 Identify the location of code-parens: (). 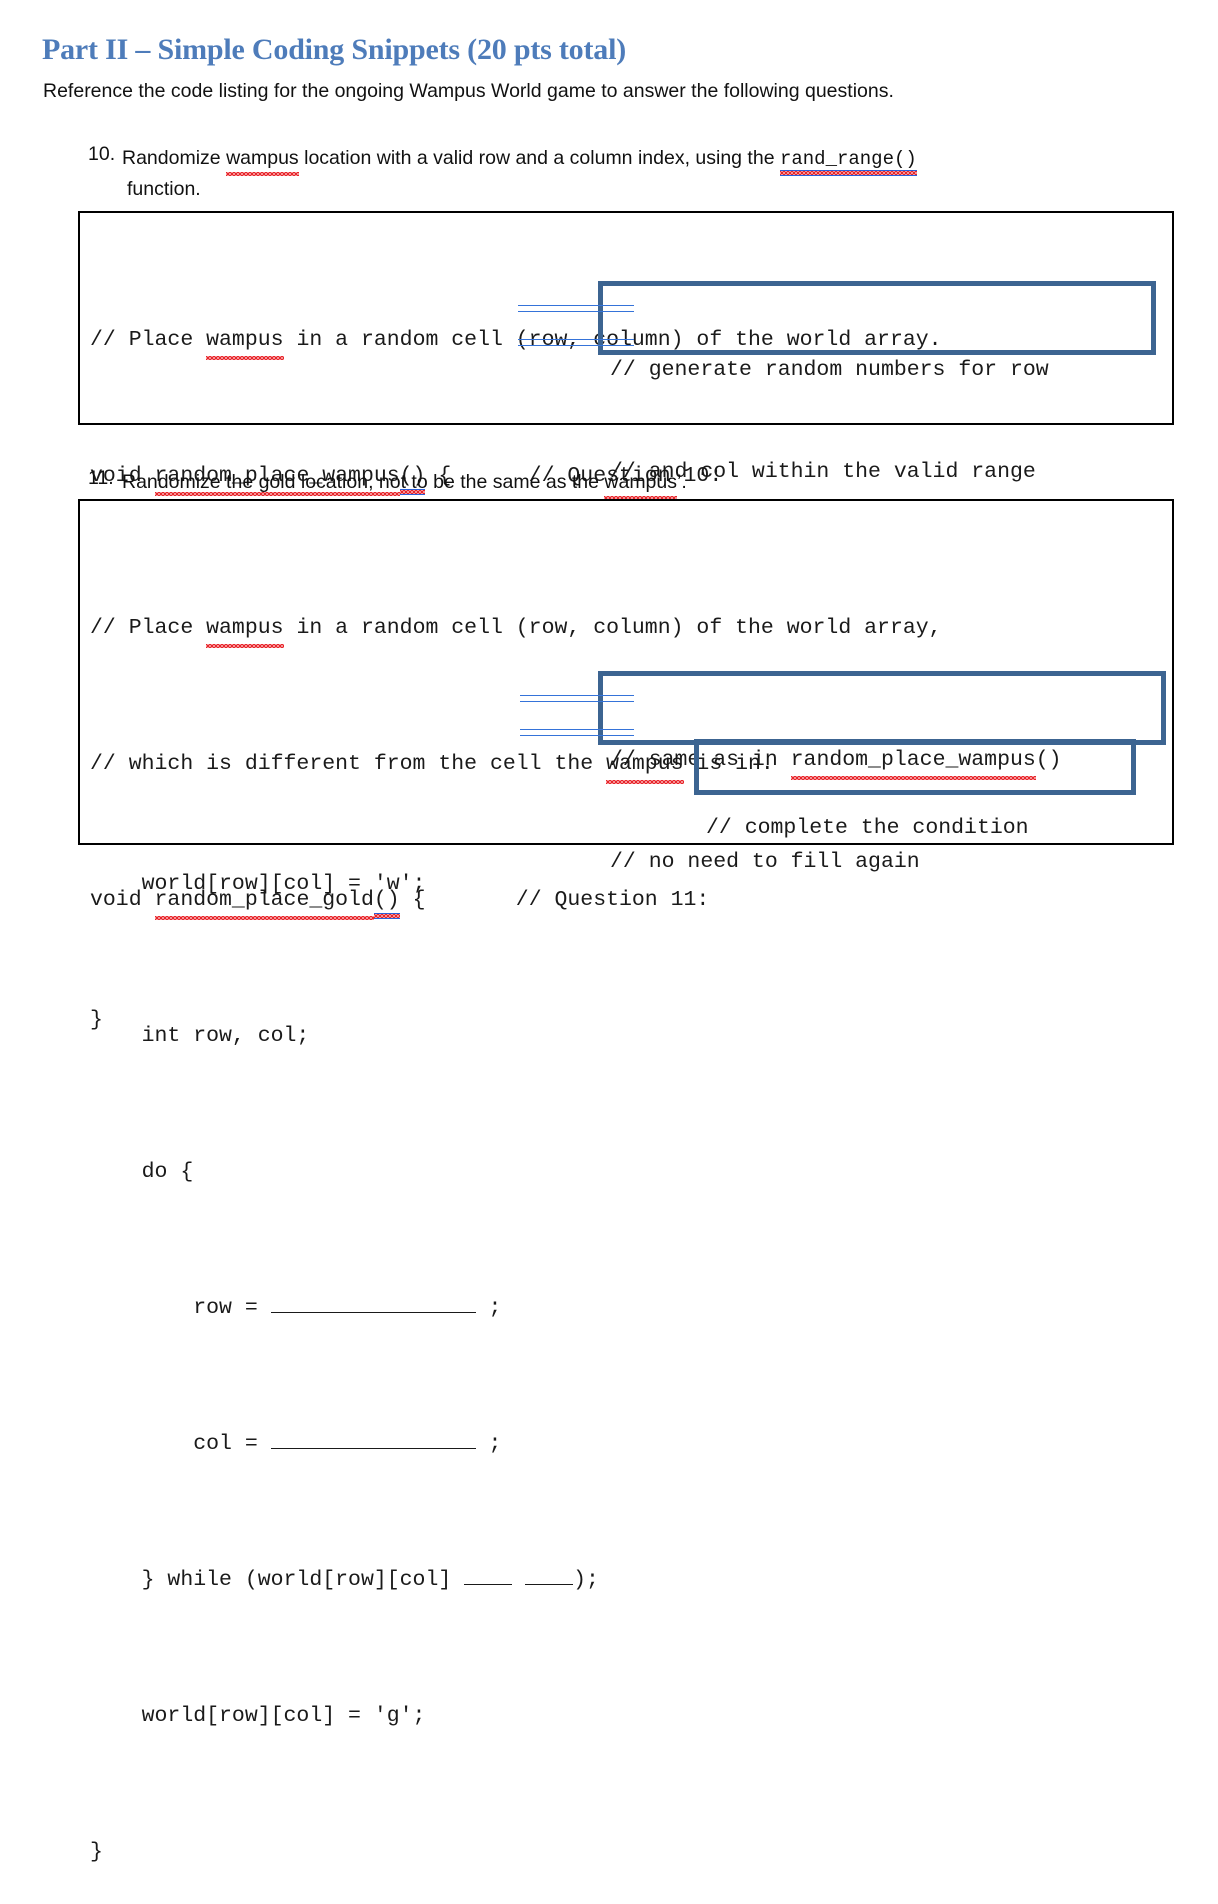
(386, 901).